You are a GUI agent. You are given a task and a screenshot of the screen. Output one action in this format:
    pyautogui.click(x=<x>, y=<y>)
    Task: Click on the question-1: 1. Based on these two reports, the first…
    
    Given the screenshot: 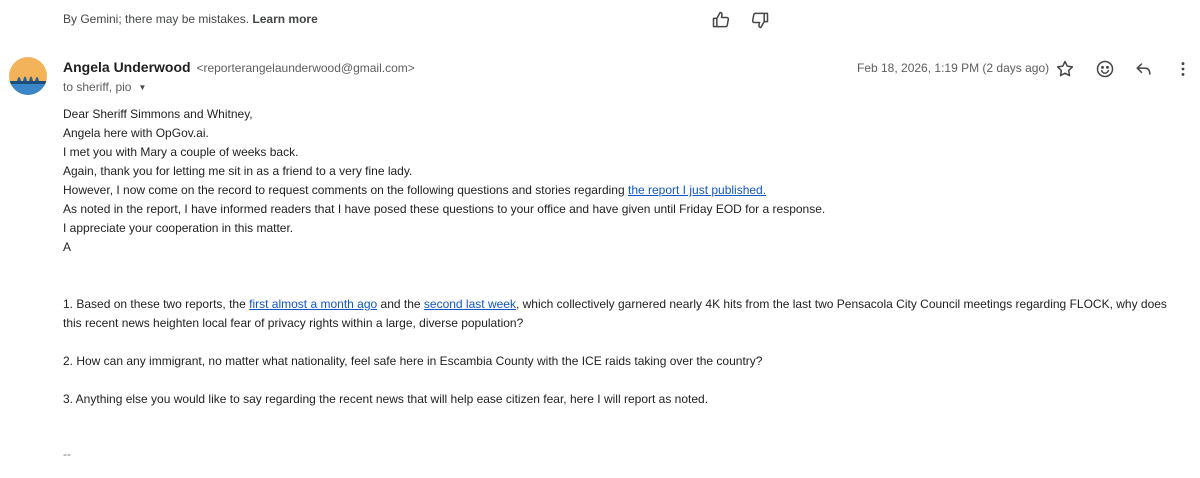 What is the action you would take?
    pyautogui.click(x=625, y=314)
    